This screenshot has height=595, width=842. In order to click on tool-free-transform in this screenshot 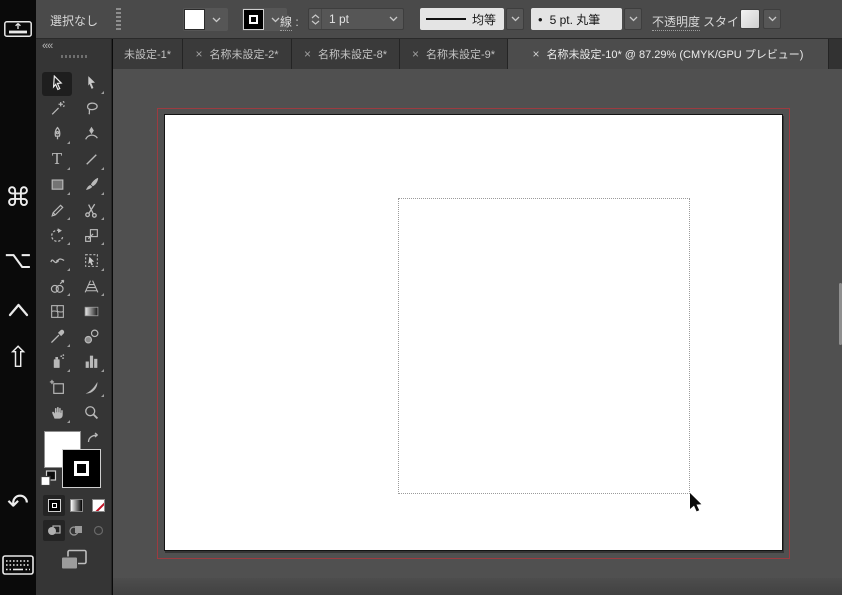, I will do `click(91, 261)`.